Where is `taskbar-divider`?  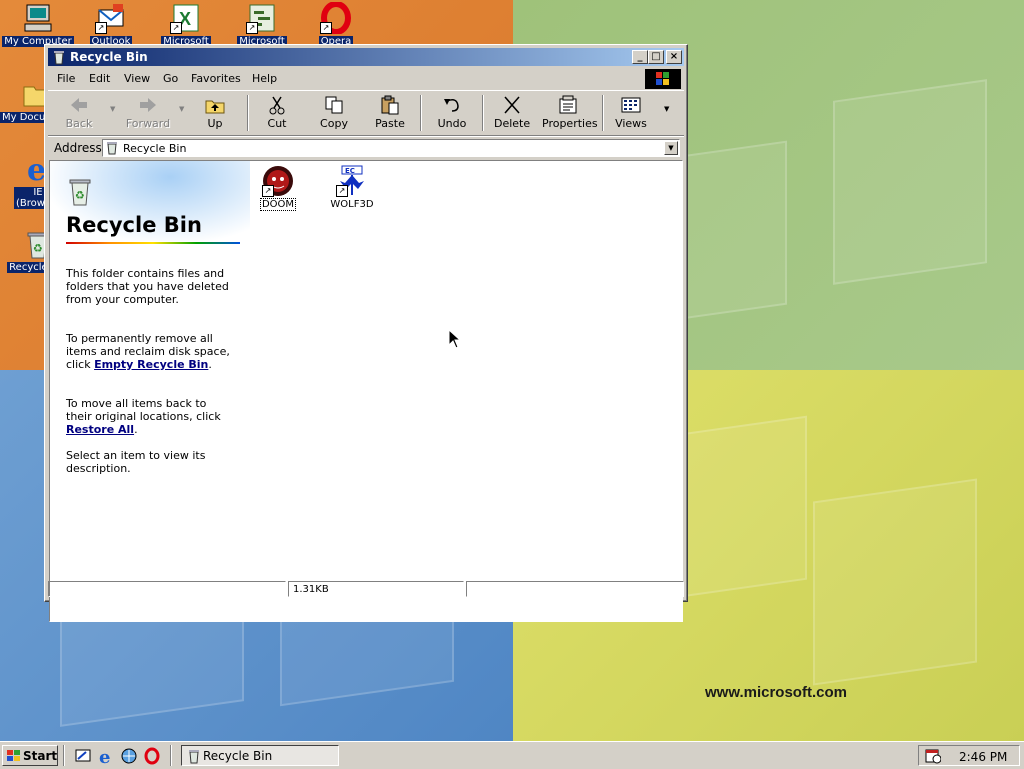 taskbar-divider is located at coordinates (64, 755).